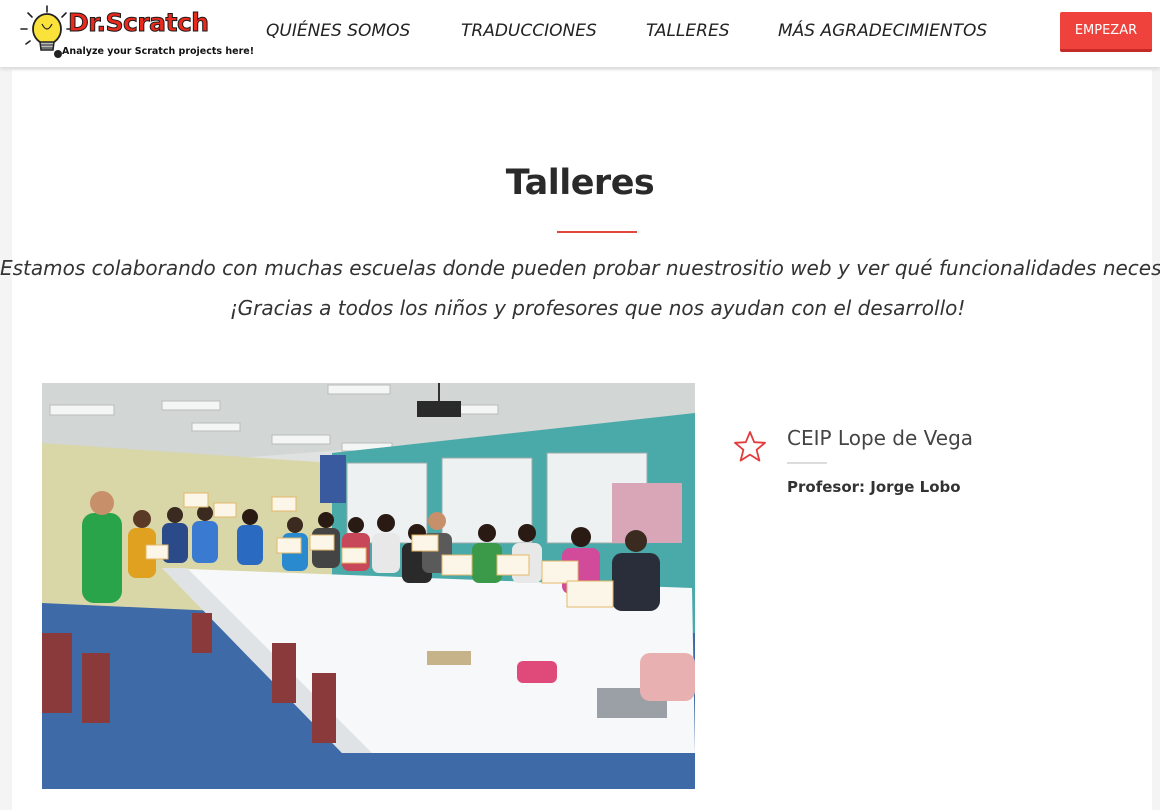  I want to click on empezar-button: EMPEZAR, so click(1106, 32).